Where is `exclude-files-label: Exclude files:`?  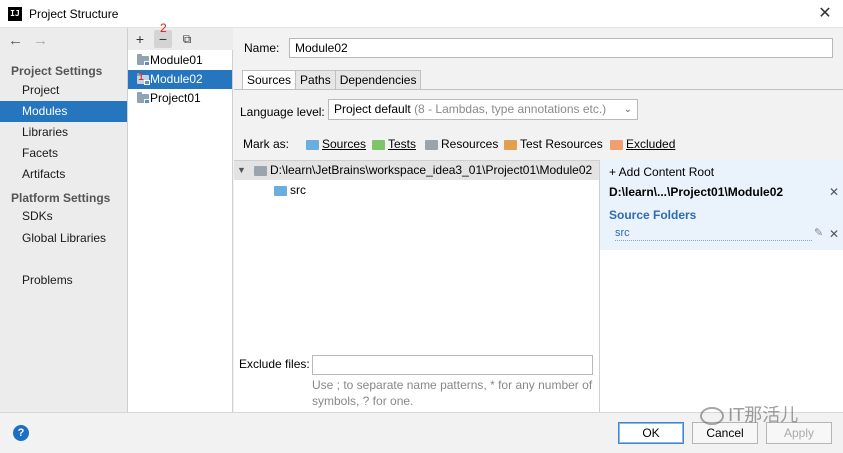
exclude-files-label: Exclude files: is located at coordinates (274, 364).